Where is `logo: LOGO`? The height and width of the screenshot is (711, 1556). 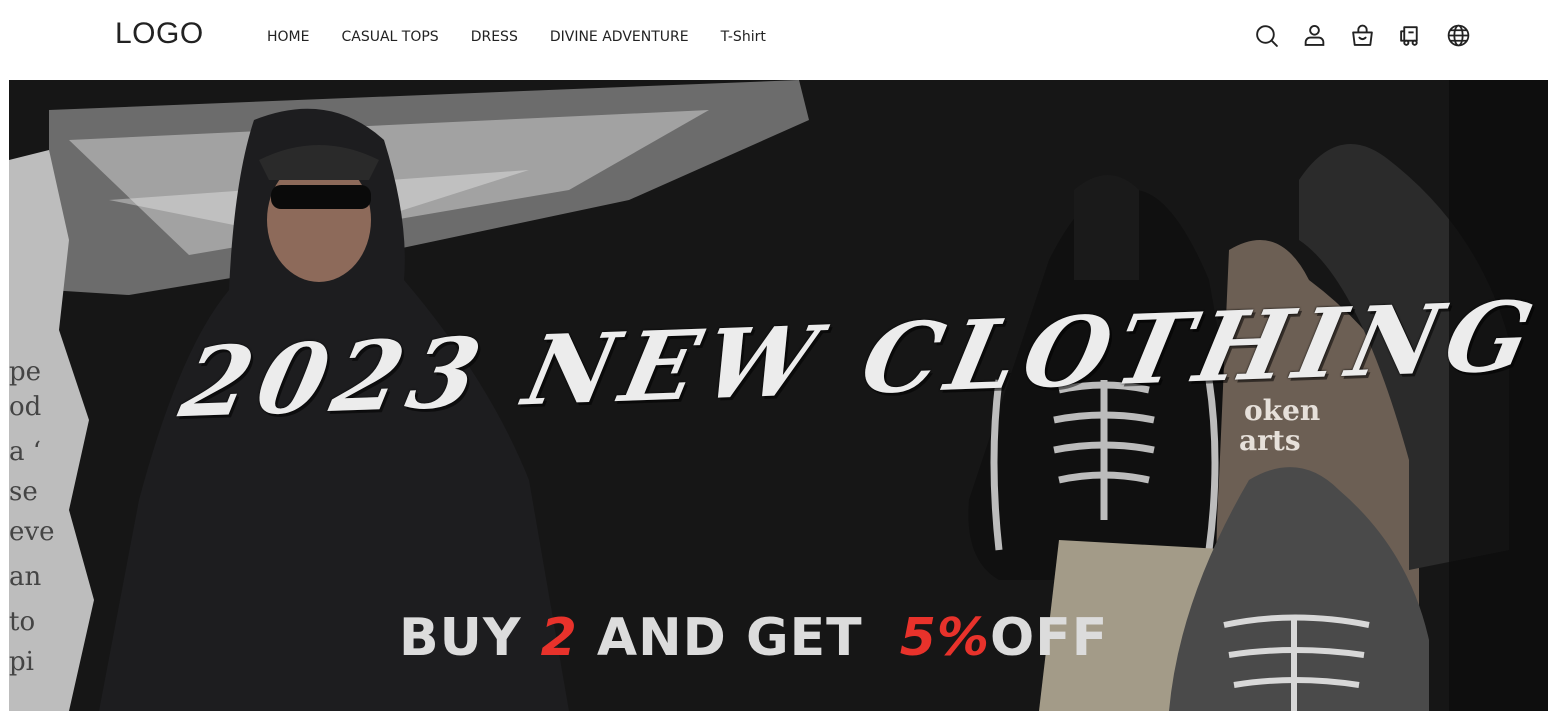 logo: LOGO is located at coordinates (159, 34).